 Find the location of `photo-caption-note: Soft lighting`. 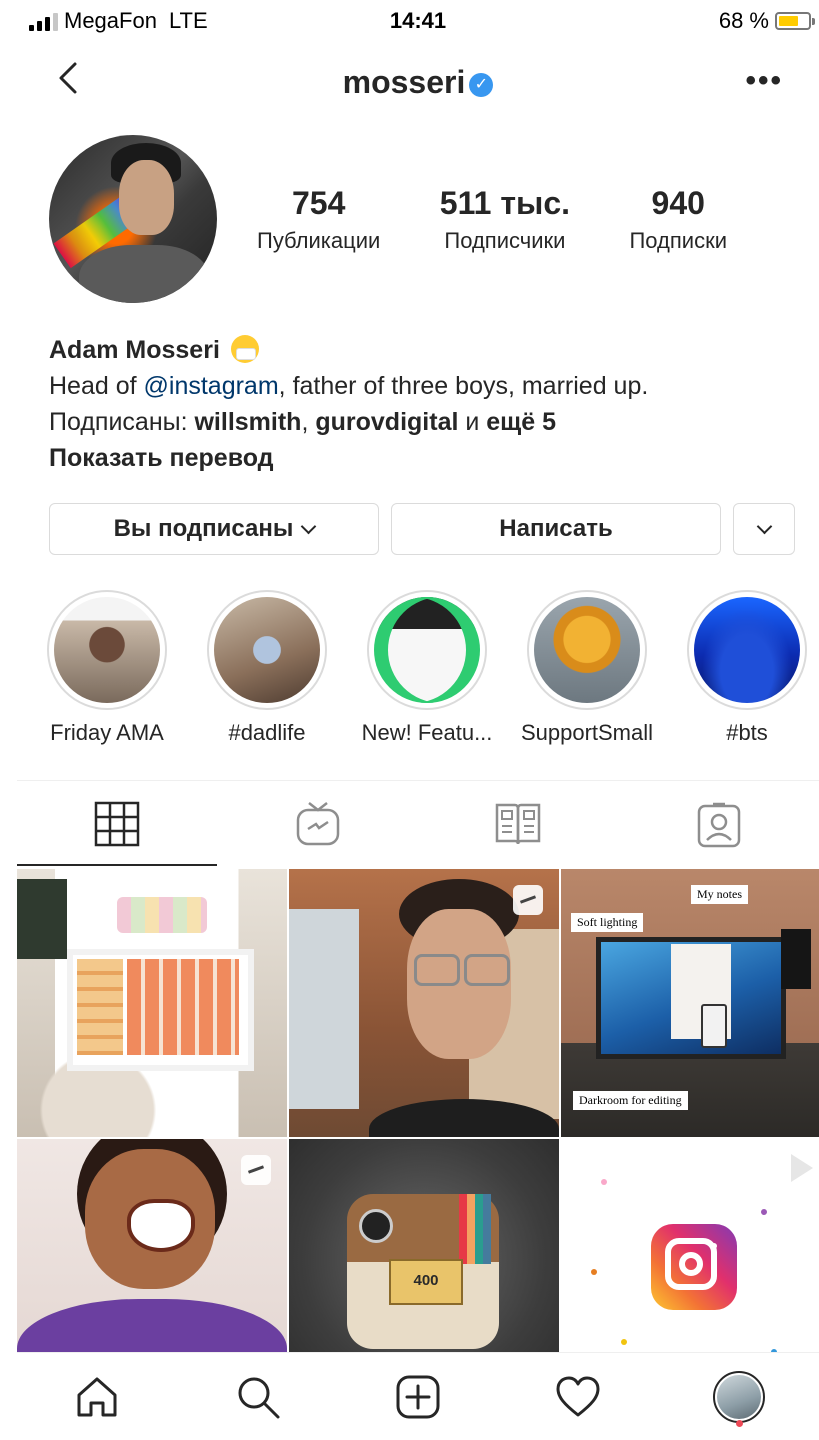

photo-caption-note: Soft lighting is located at coordinates (607, 922).